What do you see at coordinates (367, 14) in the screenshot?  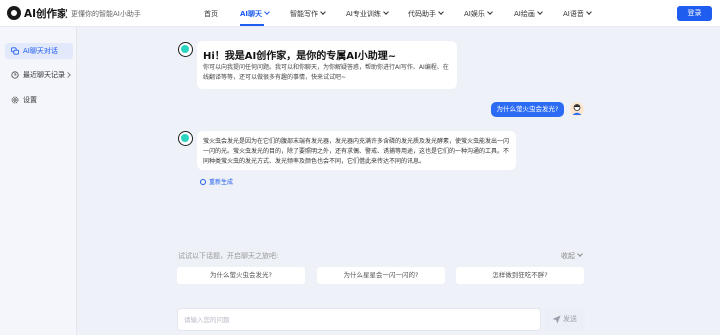 I see `nav-ai-pro-training: AI专业训练` at bounding box center [367, 14].